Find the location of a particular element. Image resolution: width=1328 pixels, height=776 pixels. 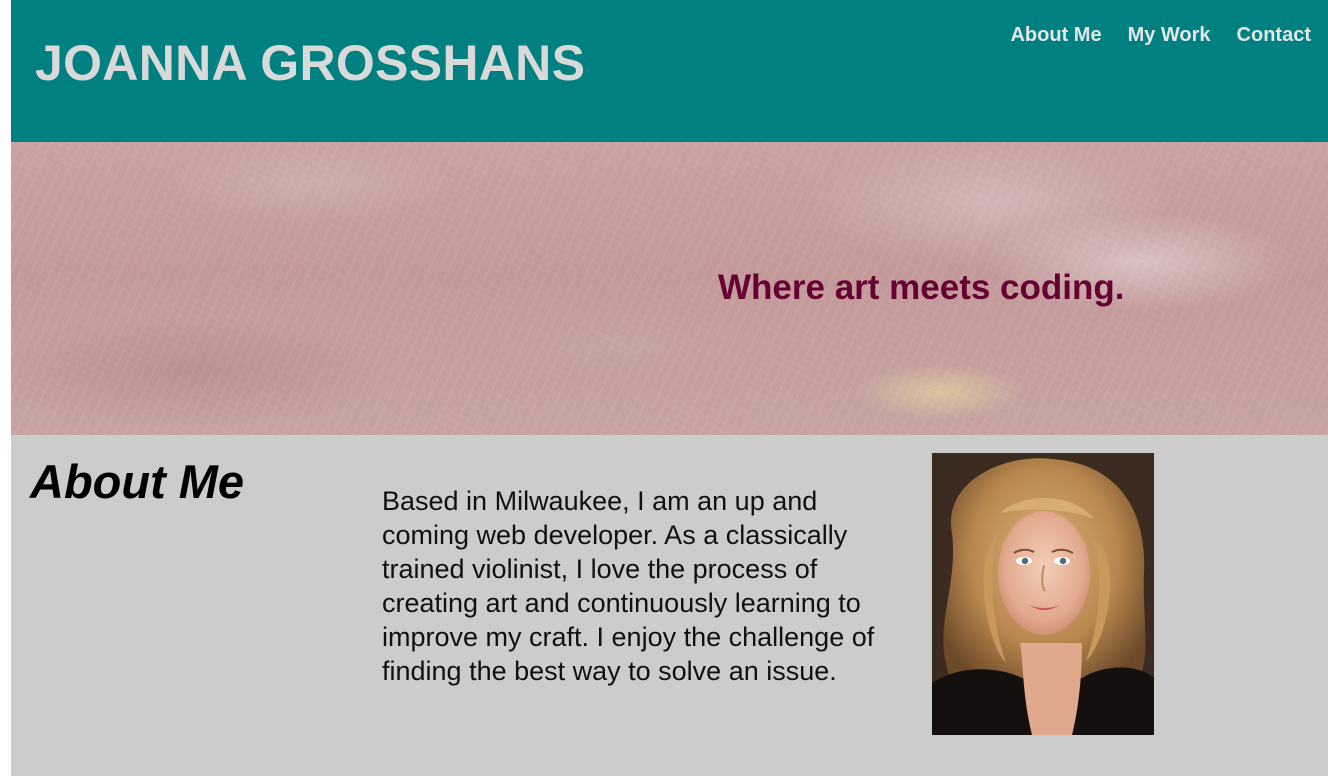

about-heading: About Me is located at coordinates (137, 481).